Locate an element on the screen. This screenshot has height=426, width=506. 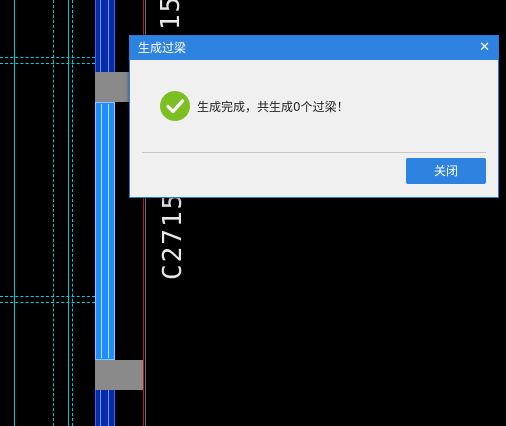
close-button: 关闭 is located at coordinates (446, 171).